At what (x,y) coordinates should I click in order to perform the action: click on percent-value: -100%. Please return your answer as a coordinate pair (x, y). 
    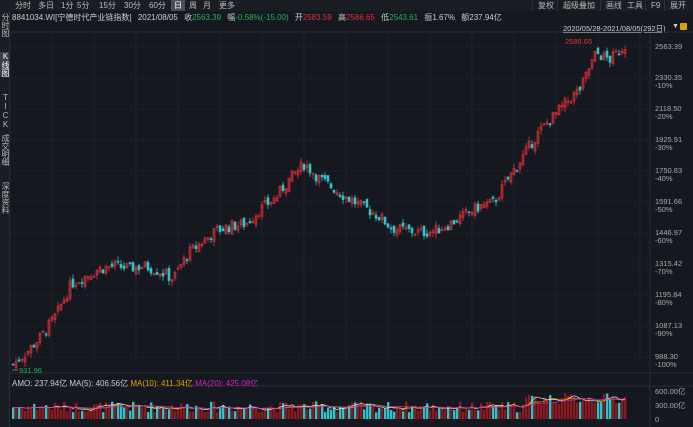
    Looking at the image, I should click on (666, 364).